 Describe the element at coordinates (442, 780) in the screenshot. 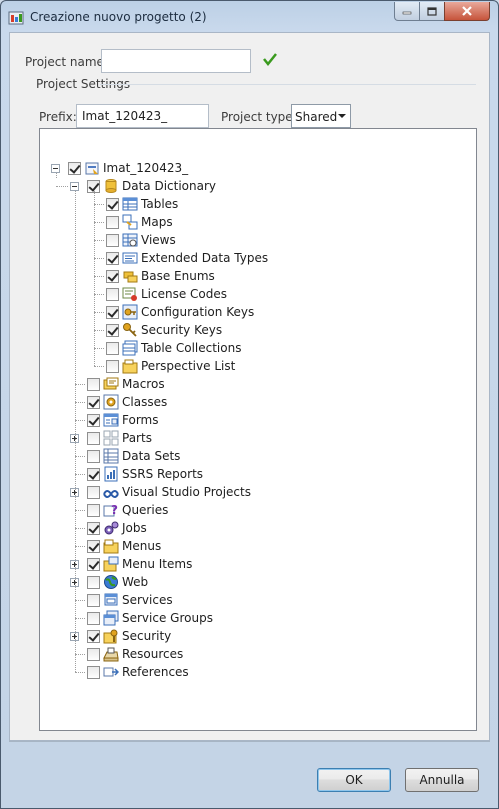

I see `cancel-button: Annulla` at that location.